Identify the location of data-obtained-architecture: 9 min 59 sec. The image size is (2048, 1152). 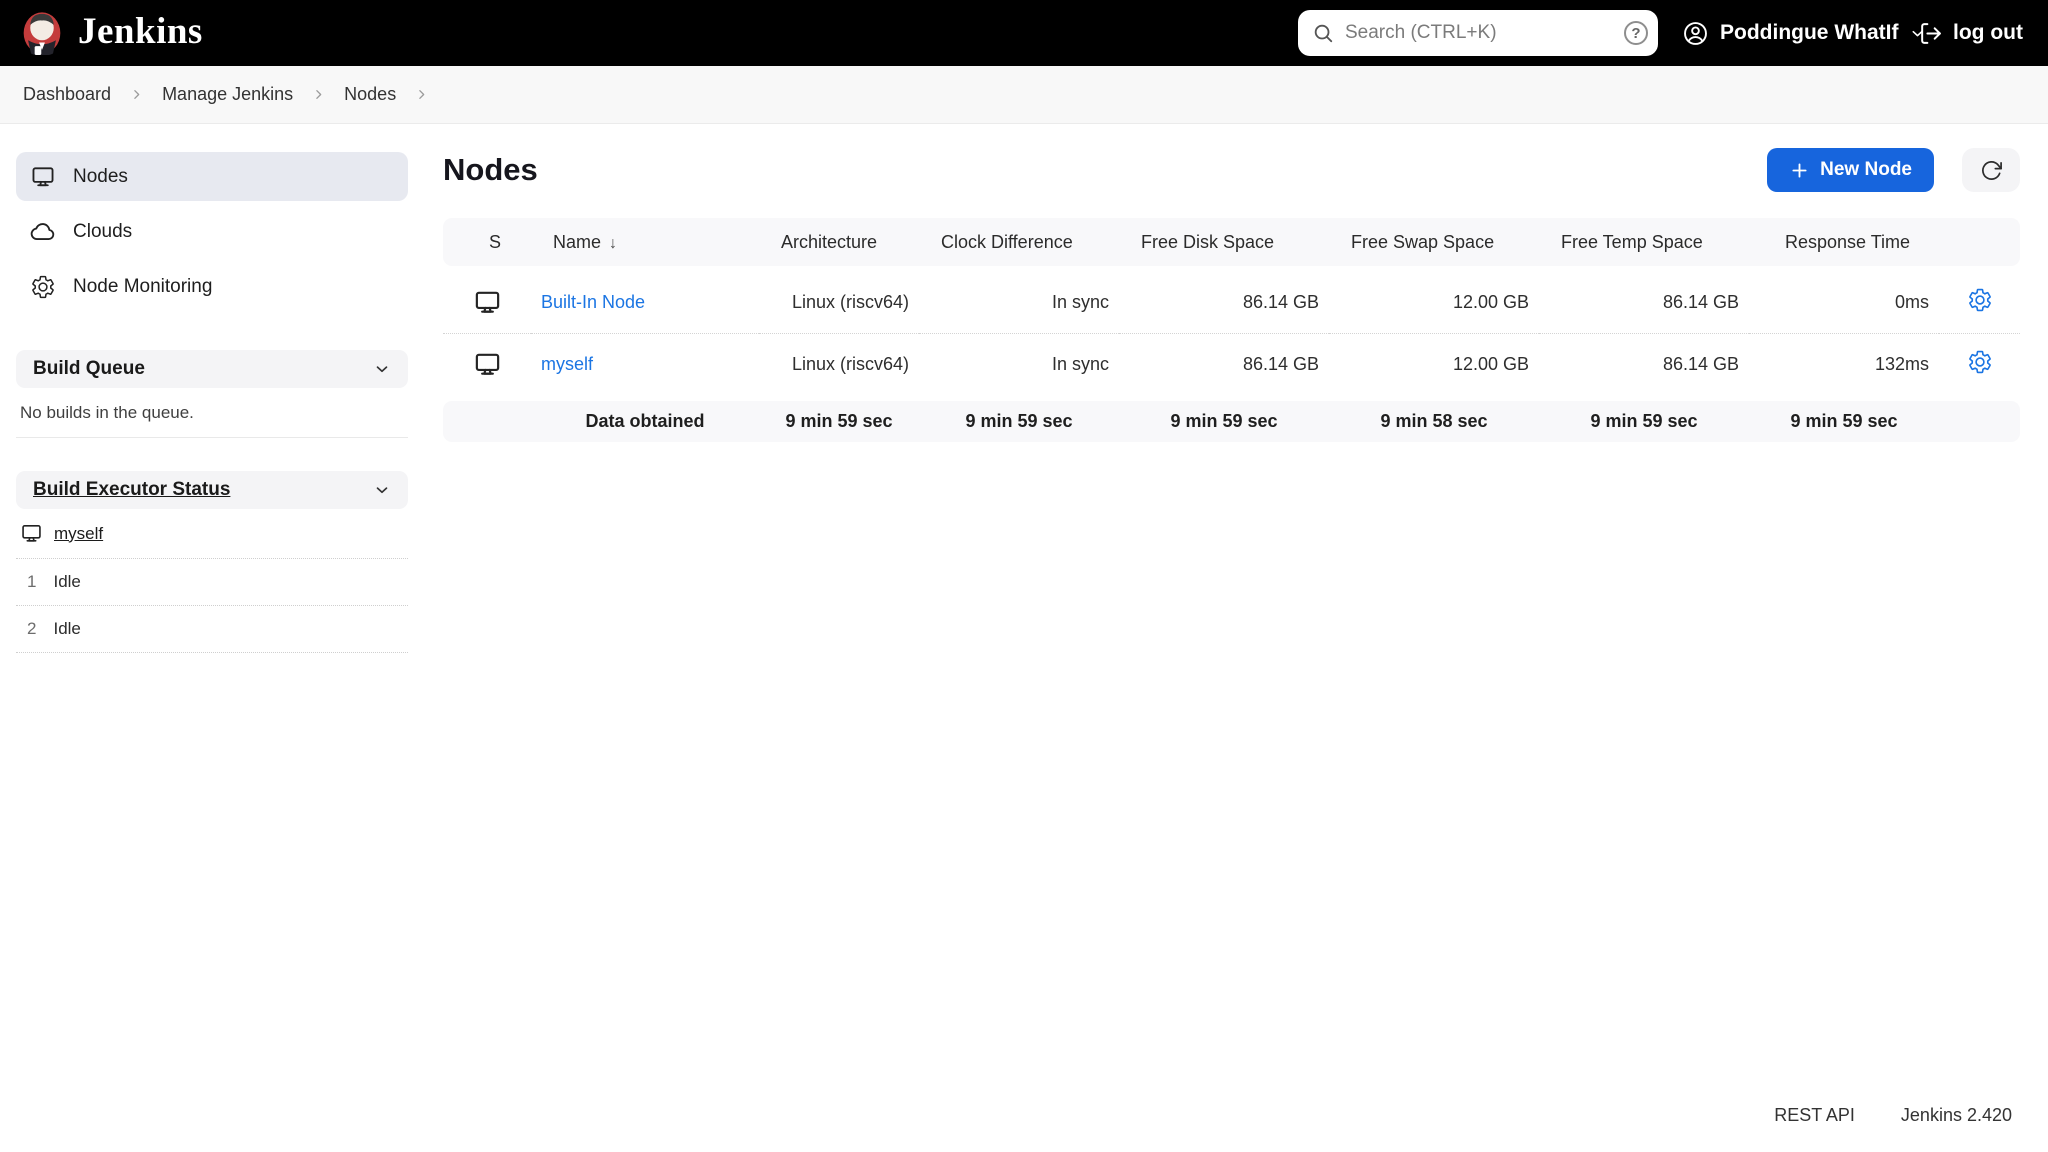
(839, 421).